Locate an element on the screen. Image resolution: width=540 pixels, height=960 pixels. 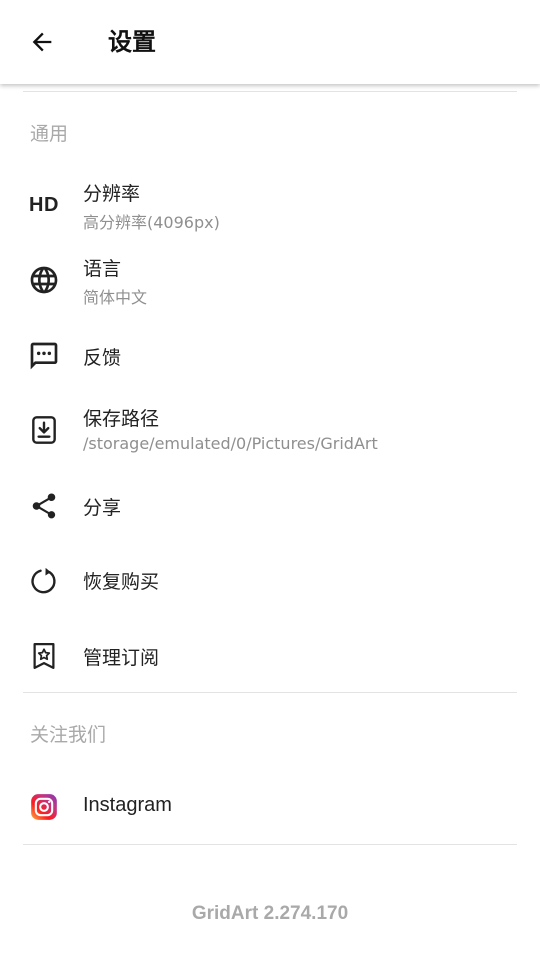
settings-item-title: 分辨率 is located at coordinates (112, 194).